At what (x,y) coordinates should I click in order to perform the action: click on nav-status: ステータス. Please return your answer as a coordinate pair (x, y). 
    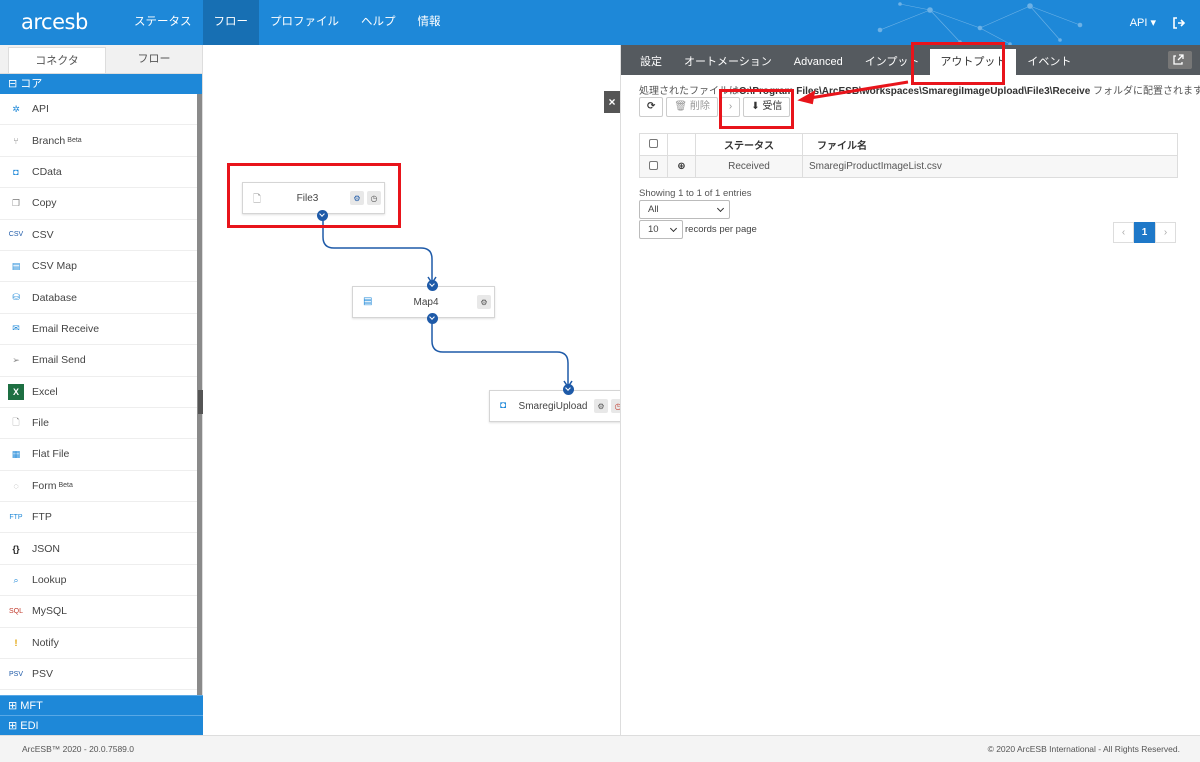
    Looking at the image, I should click on (163, 22).